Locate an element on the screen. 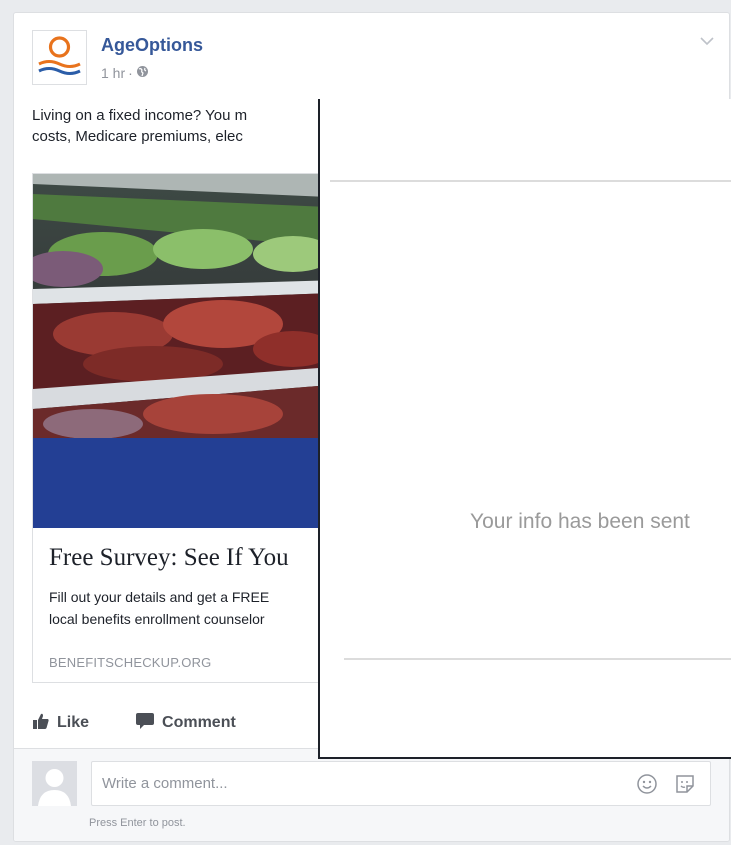 The width and height of the screenshot is (731, 845). comment-label: Comment is located at coordinates (199, 722).